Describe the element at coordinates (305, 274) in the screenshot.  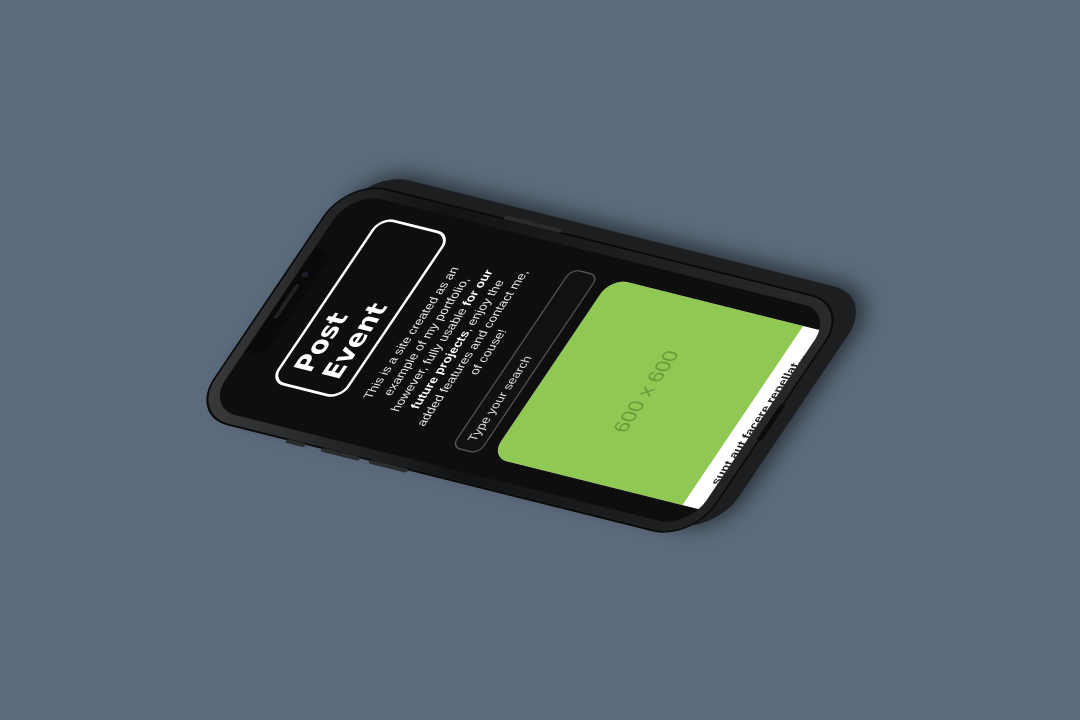
I see `camera-icon` at that location.